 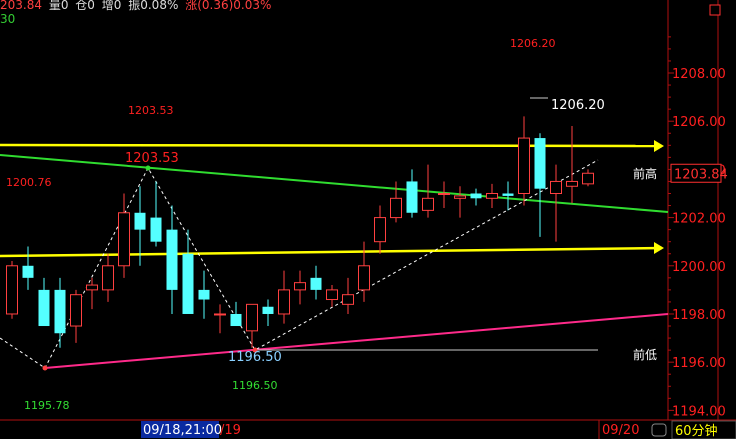 What do you see at coordinates (645, 173) in the screenshot?
I see `annotation-label: 前高` at bounding box center [645, 173].